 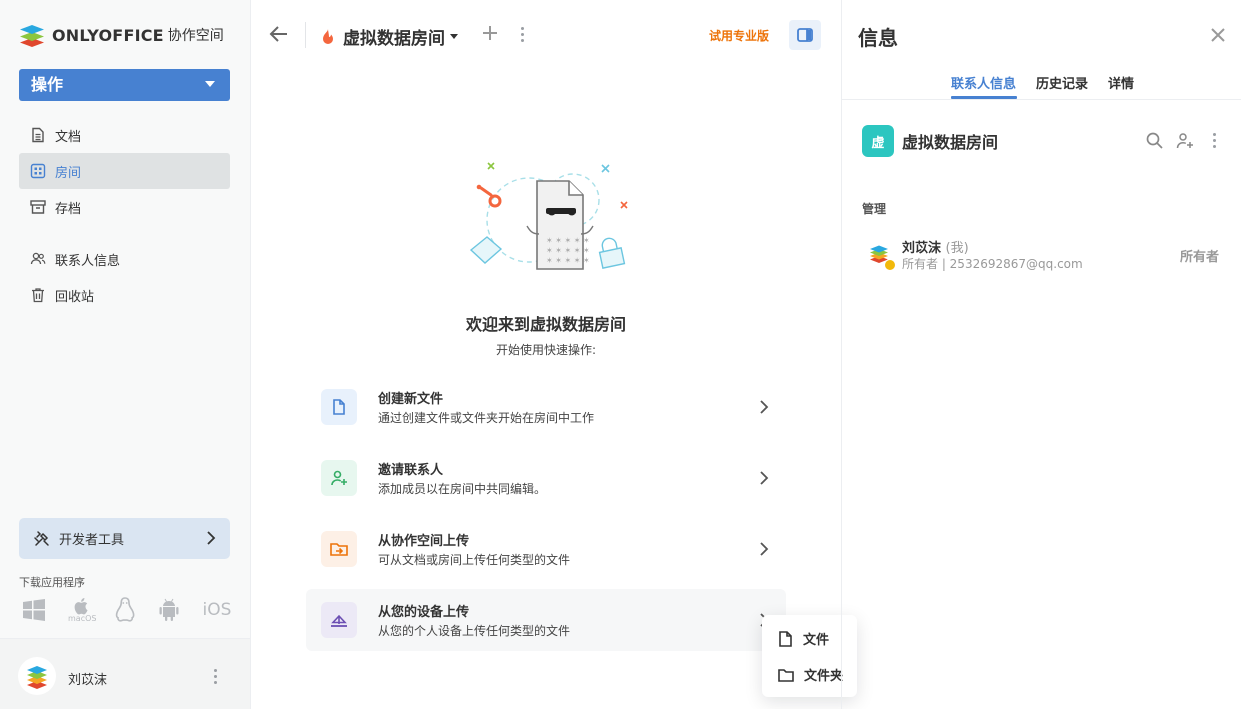 What do you see at coordinates (546, 478) in the screenshot?
I see `quick-action-invite-contacts: 邀请联系人 添加成员以在房间中共同编辑。` at bounding box center [546, 478].